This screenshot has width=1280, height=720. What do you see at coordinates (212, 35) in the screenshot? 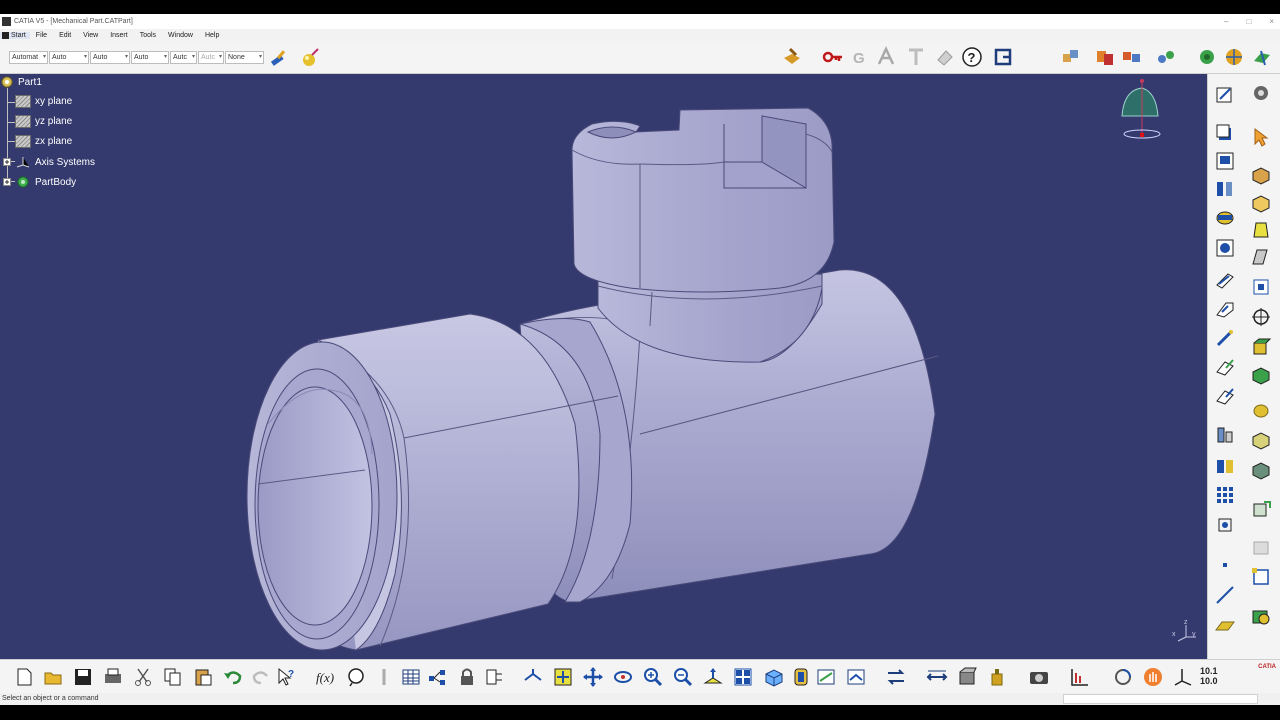
I see `menu-help: Help` at bounding box center [212, 35].